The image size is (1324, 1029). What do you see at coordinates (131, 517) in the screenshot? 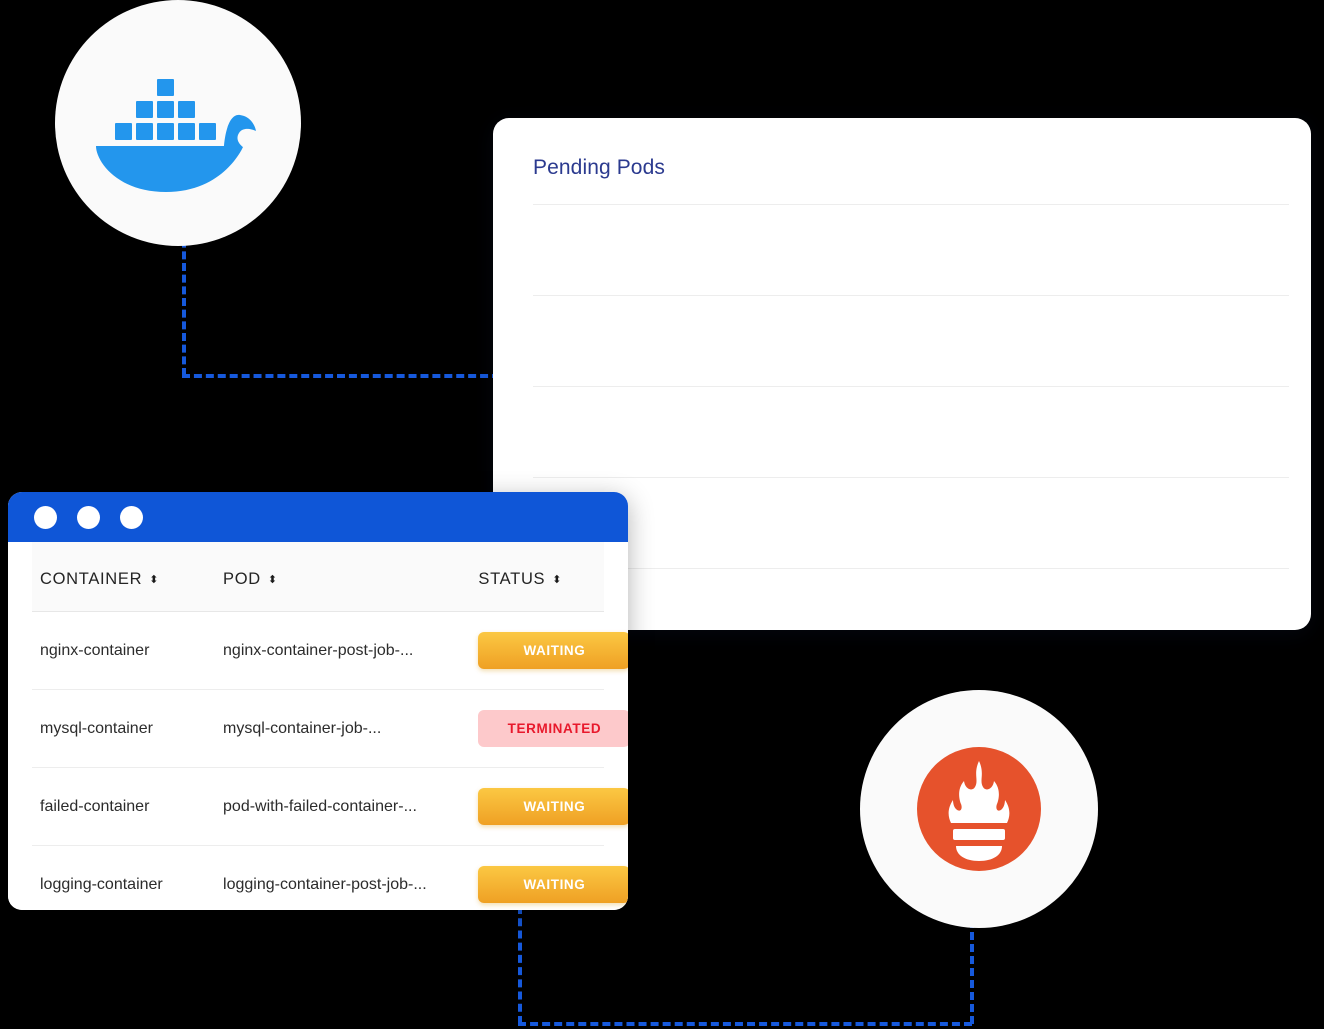
I see `window-maximize-dot` at bounding box center [131, 517].